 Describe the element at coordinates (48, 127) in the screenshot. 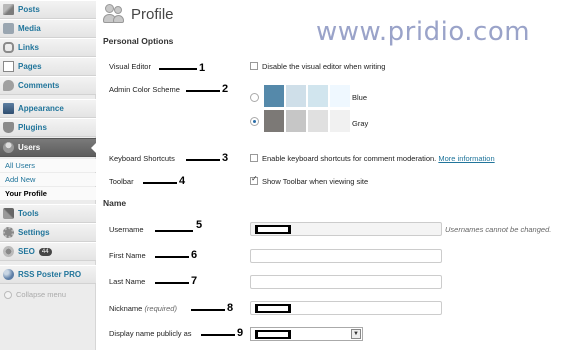

I see `menu-plugins: Plugins` at that location.